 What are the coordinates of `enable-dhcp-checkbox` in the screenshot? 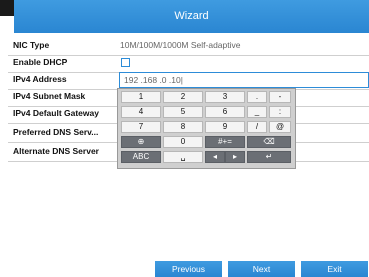 It's located at (125, 62).